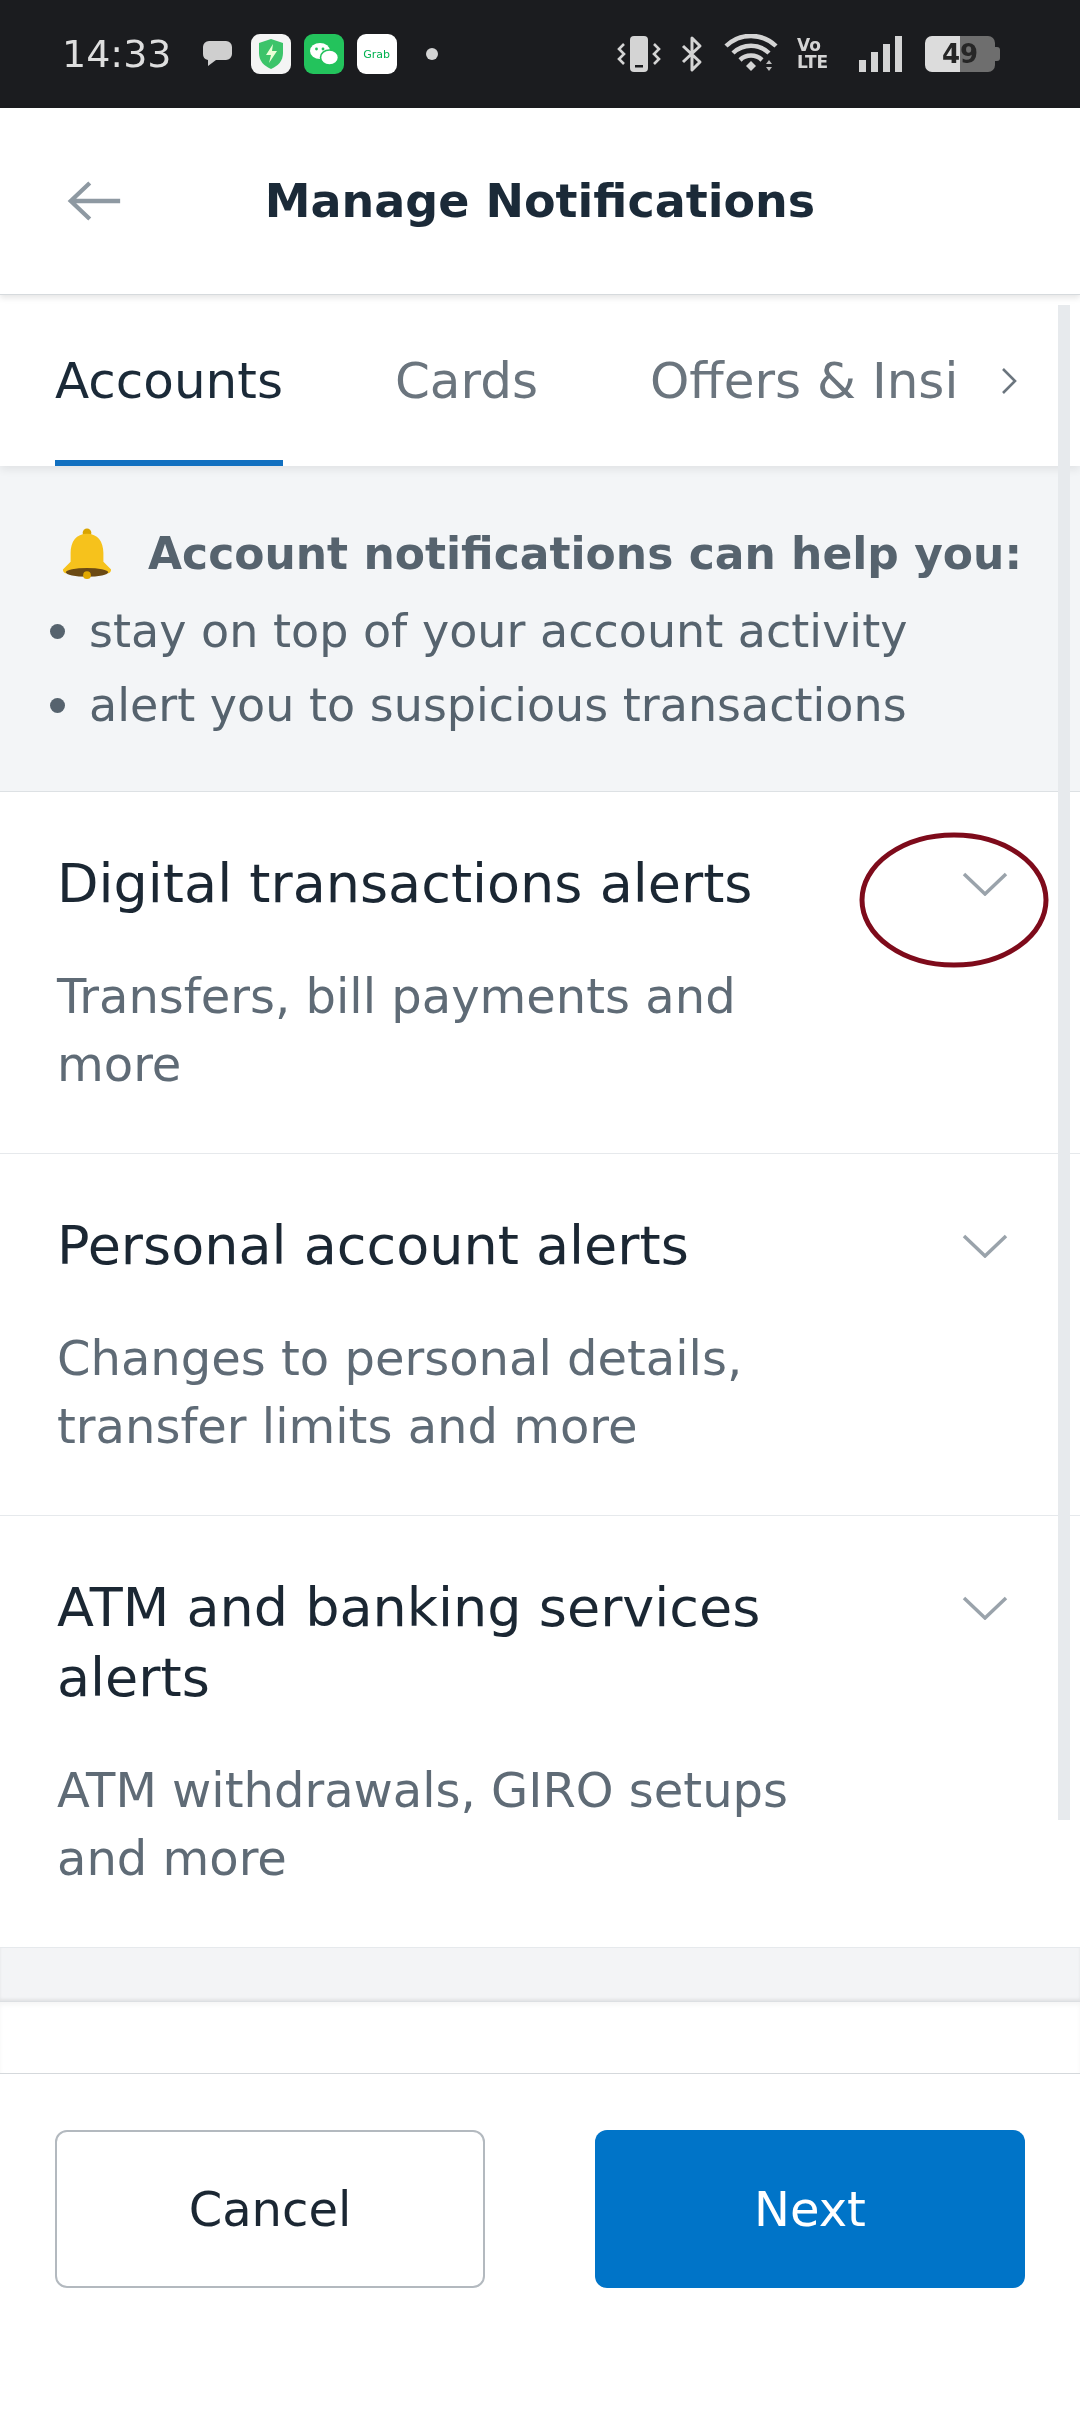 This screenshot has height=2412, width=1080. What do you see at coordinates (431, 54) in the screenshot?
I see `dot-icon` at bounding box center [431, 54].